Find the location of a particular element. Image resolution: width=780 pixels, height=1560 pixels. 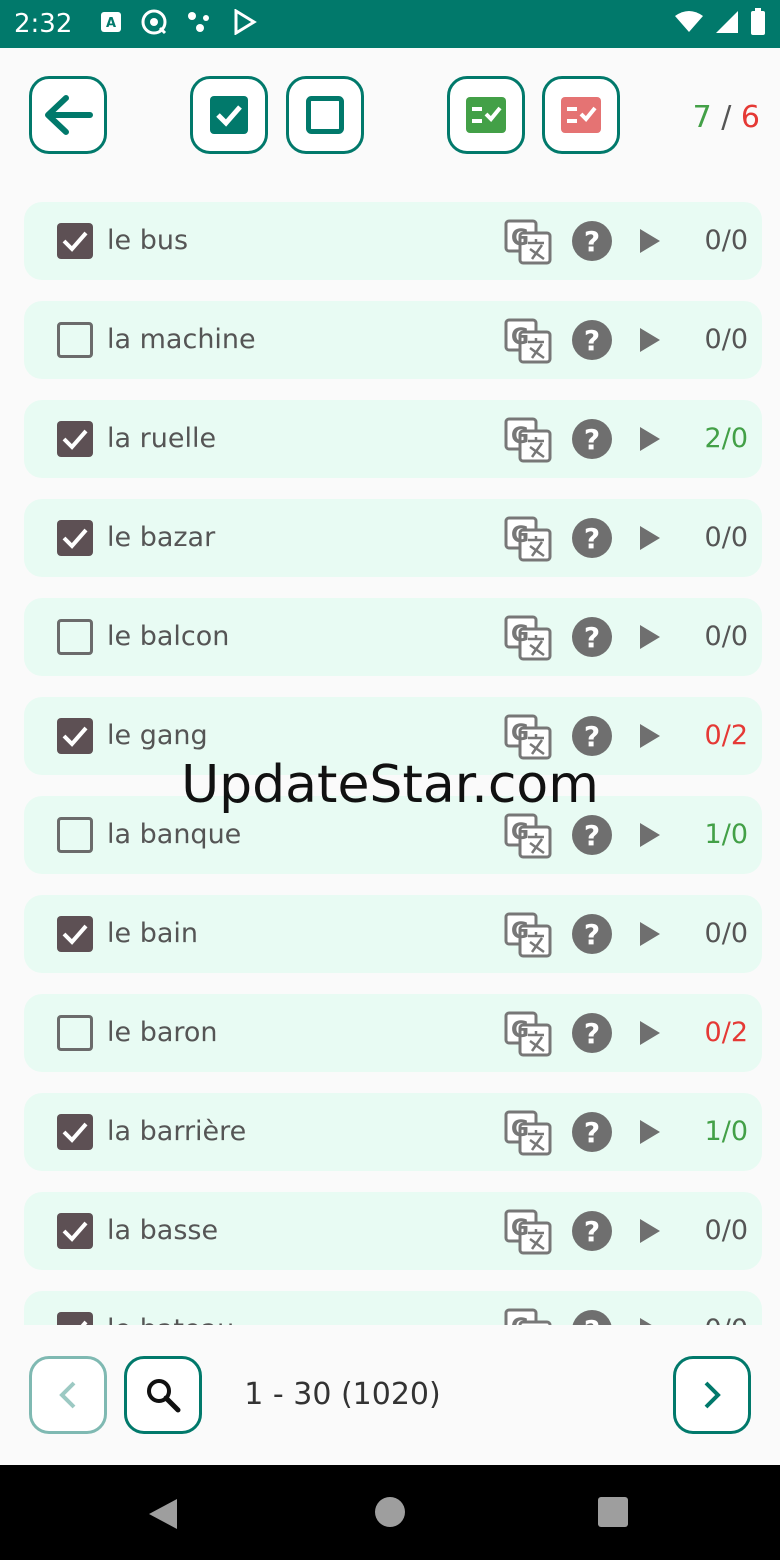

keyboard-a-icon: A is located at coordinates (111, 24).